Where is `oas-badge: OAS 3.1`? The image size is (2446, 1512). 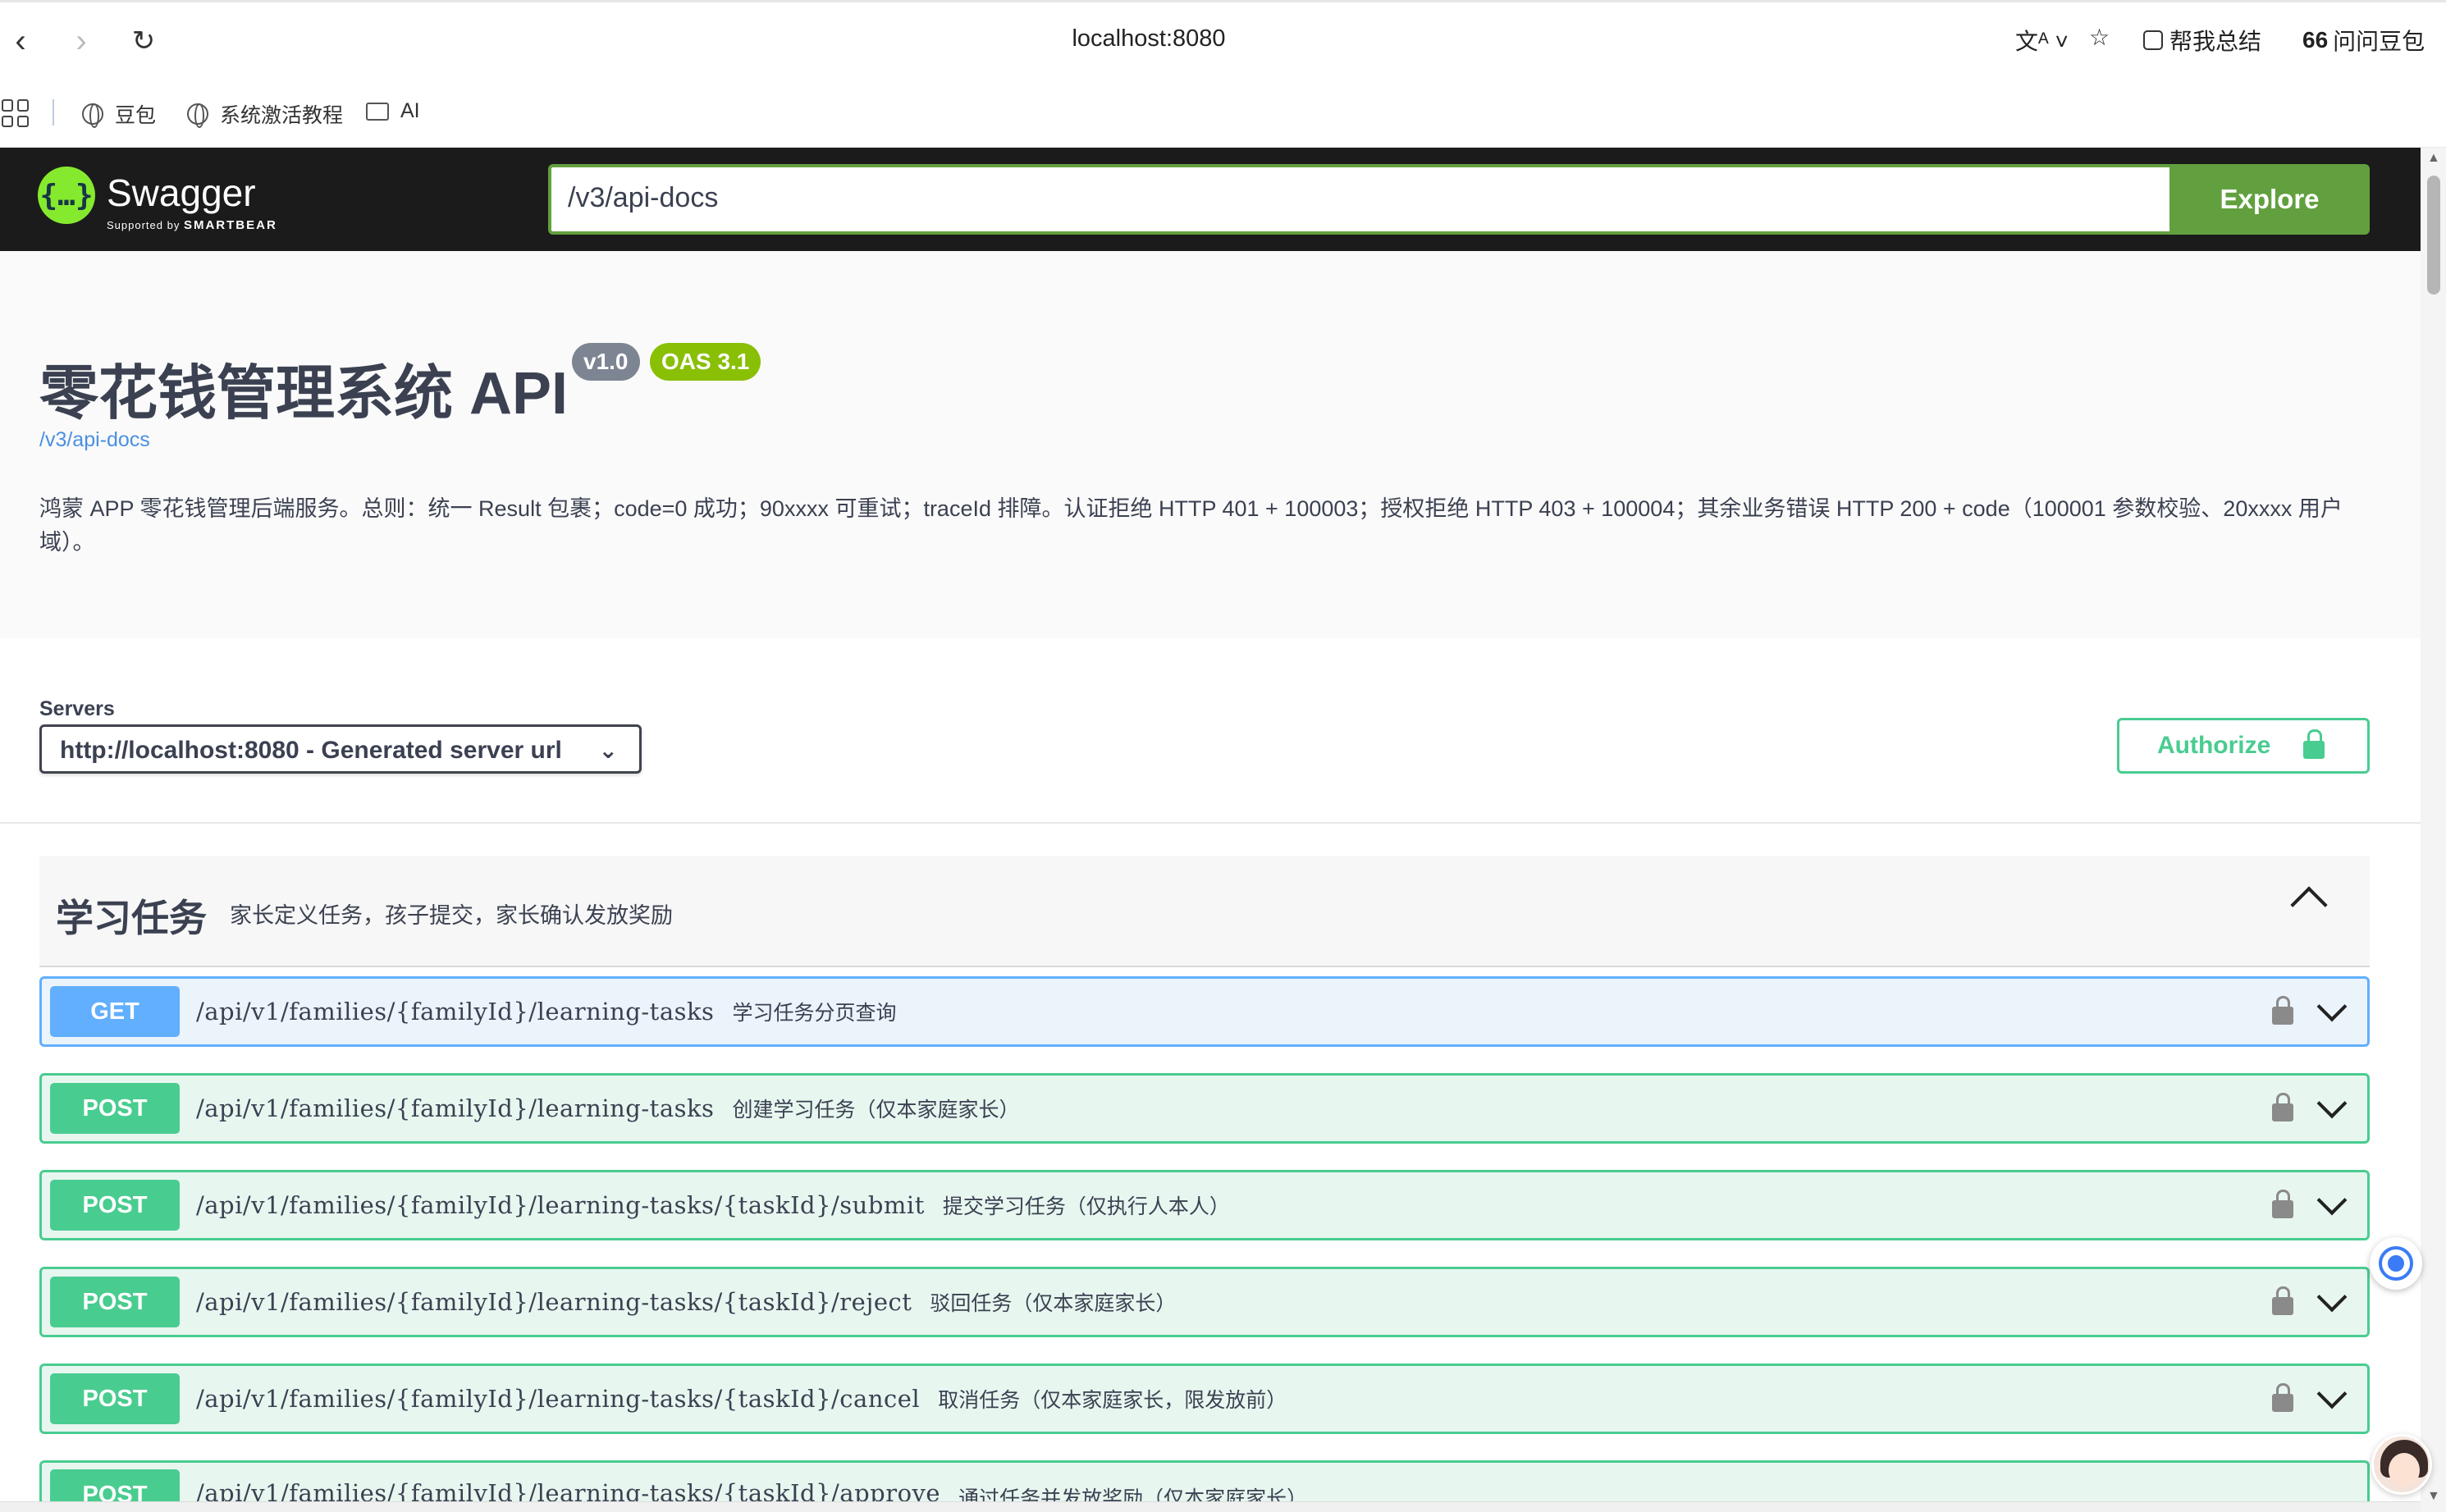
oas-badge: OAS 3.1 is located at coordinates (705, 362).